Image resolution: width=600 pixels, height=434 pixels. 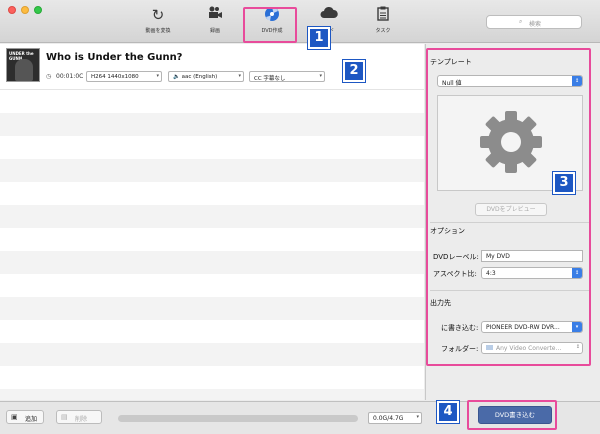 What do you see at coordinates (564, 183) in the screenshot?
I see `annotation-badge-3: 3` at bounding box center [564, 183].